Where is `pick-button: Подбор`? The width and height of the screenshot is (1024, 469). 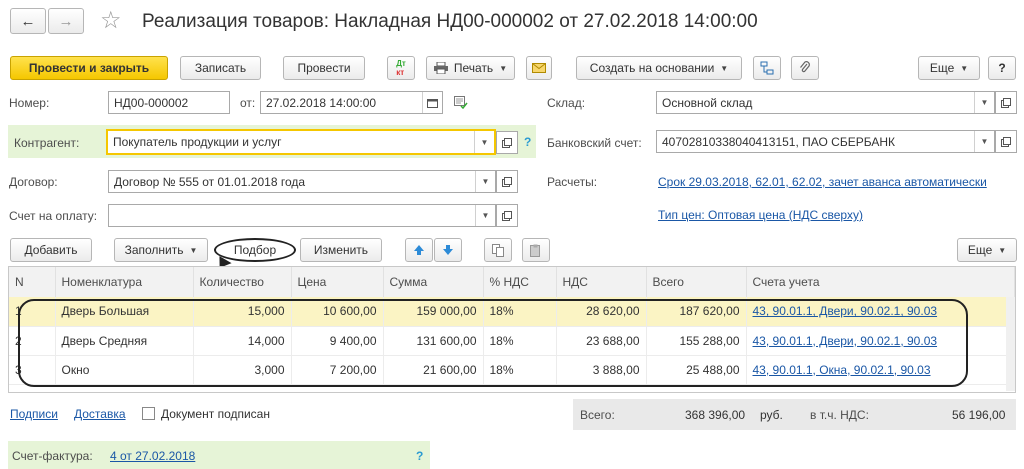
pick-button: Подбор is located at coordinates (255, 250).